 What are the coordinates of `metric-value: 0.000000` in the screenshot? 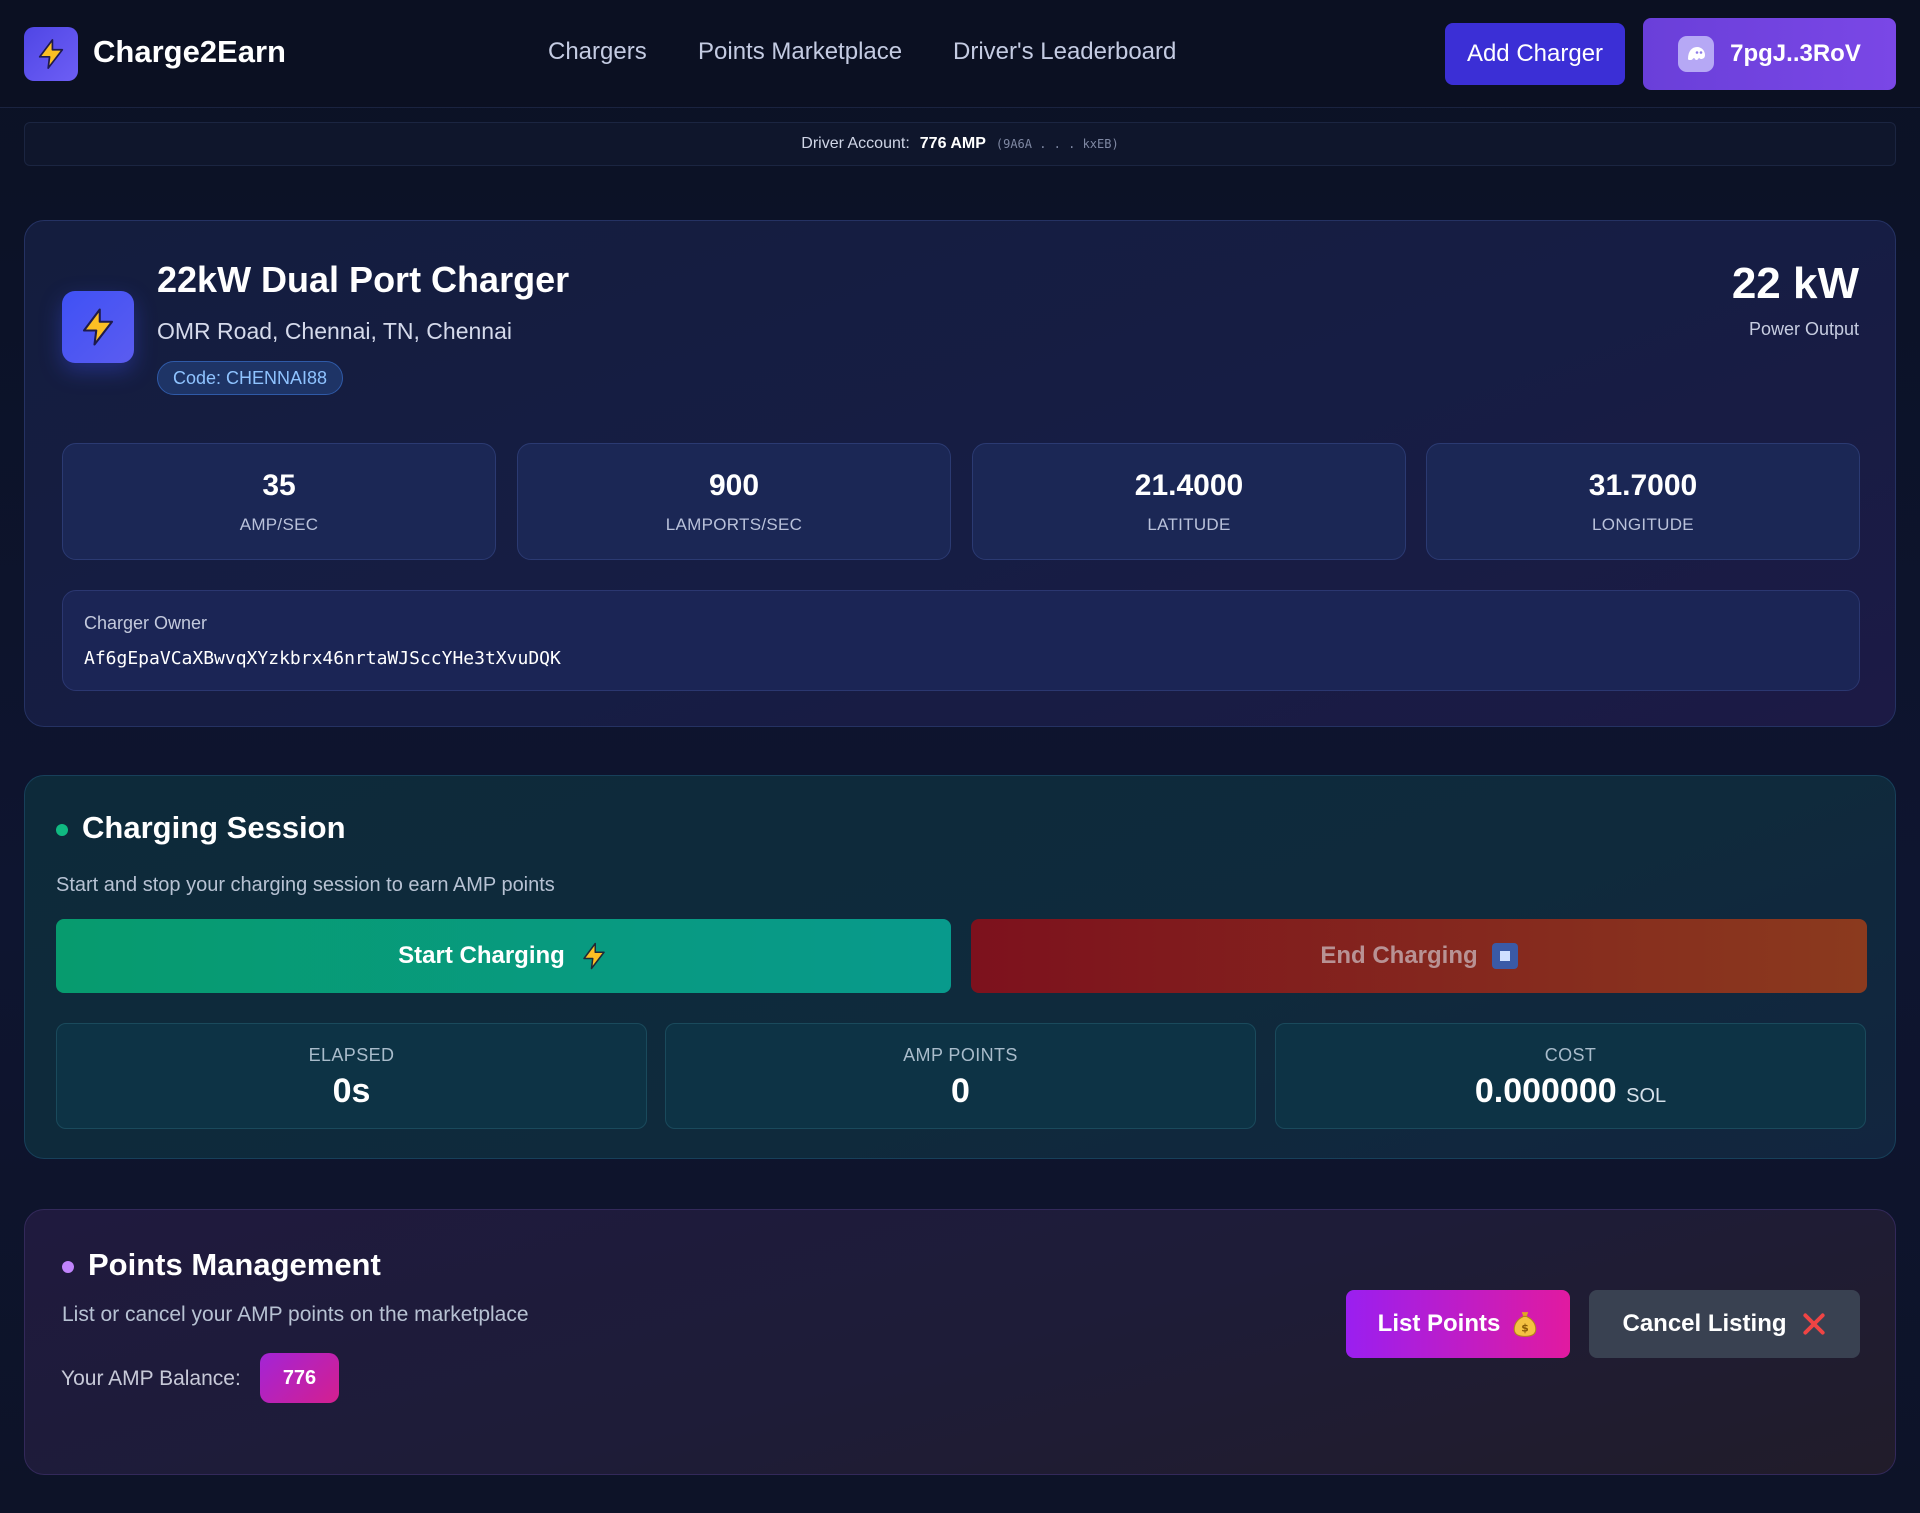 It's located at (1545, 1091).